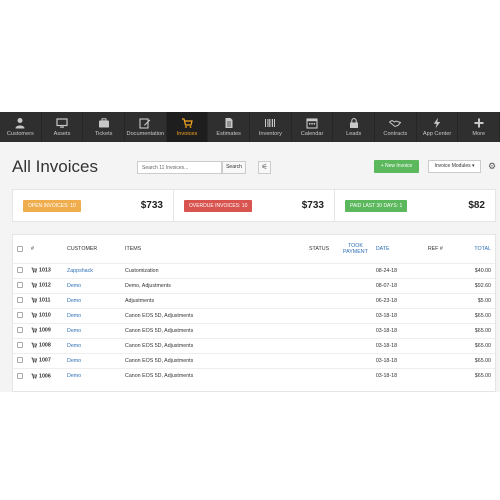  Describe the element at coordinates (55, 166) in the screenshot. I see `page-title: All Invoices` at that location.